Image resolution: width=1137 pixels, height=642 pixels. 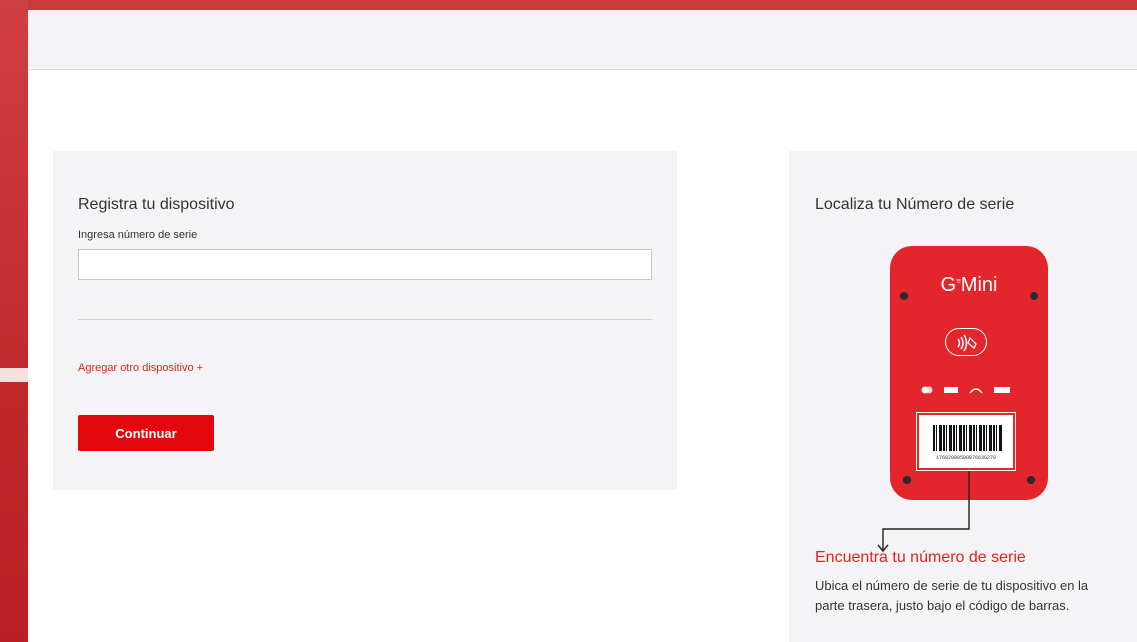 I want to click on device-brand-logo: G≡Mini, so click(x=969, y=285).